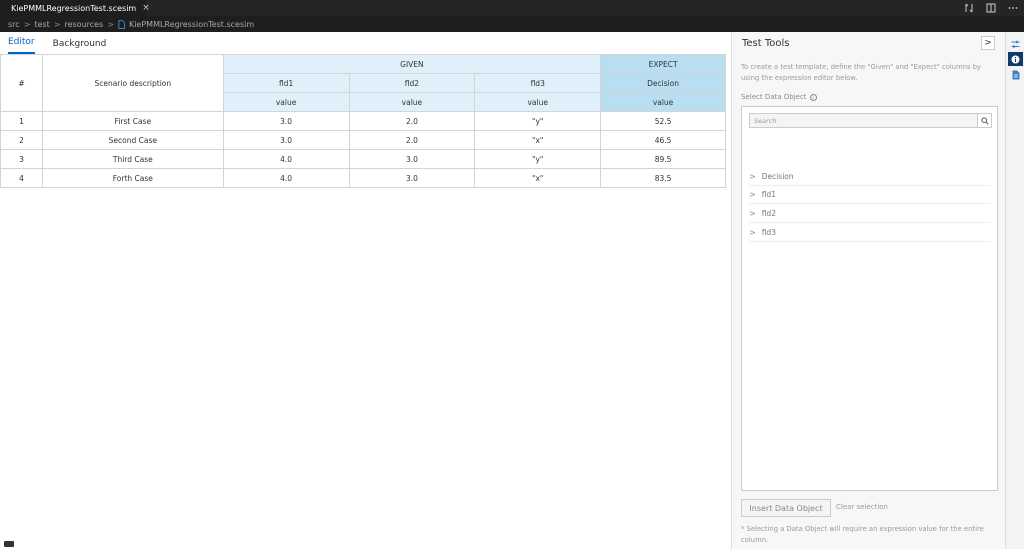 This screenshot has height=549, width=1024. What do you see at coordinates (870, 233) in the screenshot?
I see `tree-item-fld3: > fld3` at bounding box center [870, 233].